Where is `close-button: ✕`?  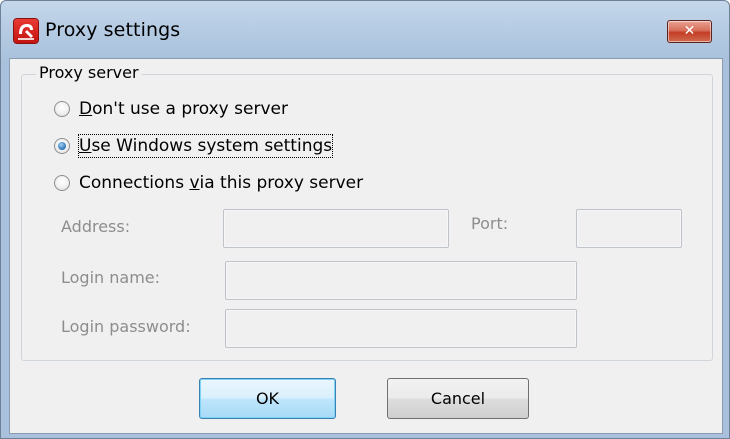
close-button: ✕ is located at coordinates (689, 31).